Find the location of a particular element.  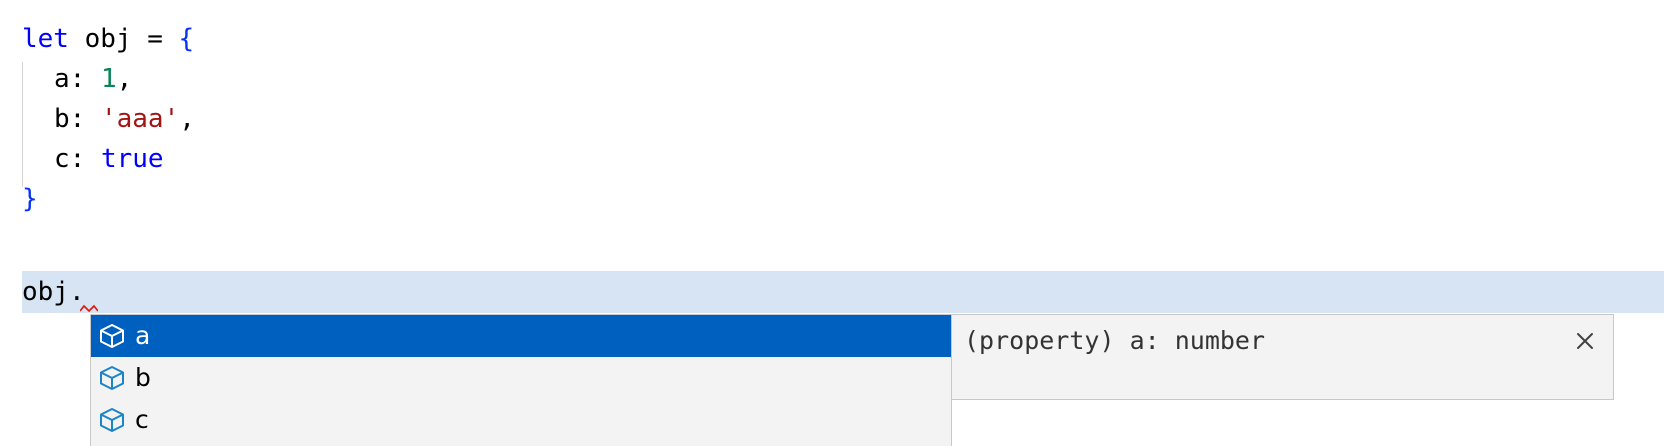

current-line-highlight is located at coordinates (843, 292).